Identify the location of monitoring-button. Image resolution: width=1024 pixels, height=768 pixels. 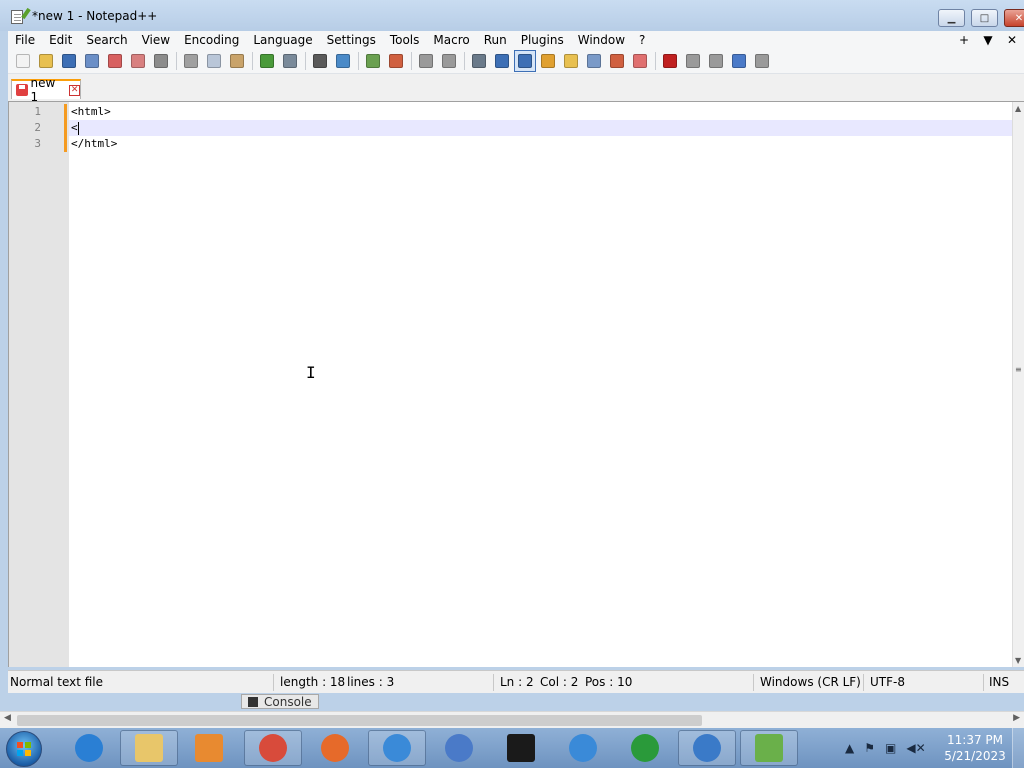
(640, 61).